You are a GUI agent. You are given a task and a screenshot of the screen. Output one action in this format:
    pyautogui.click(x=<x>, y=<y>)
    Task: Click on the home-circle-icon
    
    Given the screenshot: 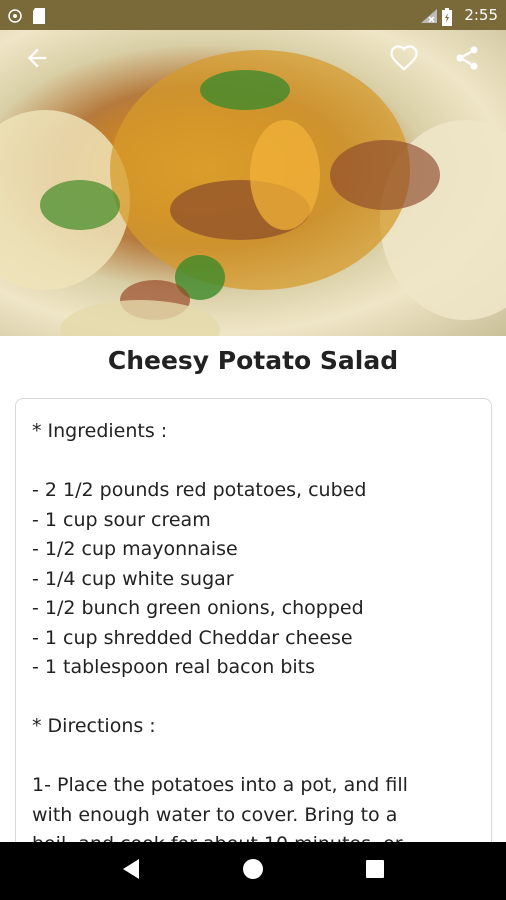 What is the action you would take?
    pyautogui.click(x=253, y=871)
    